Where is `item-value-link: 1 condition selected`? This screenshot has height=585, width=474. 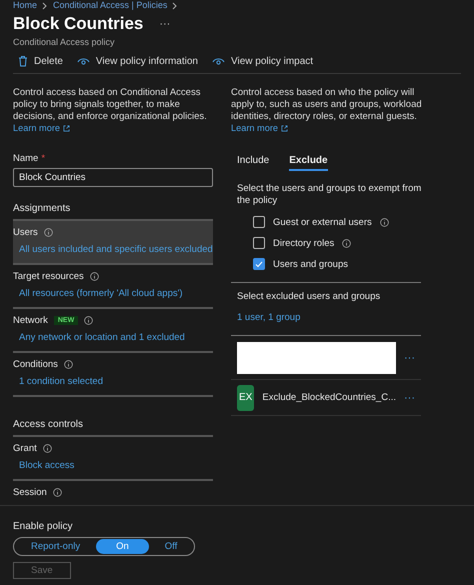
item-value-link: 1 condition selected is located at coordinates (61, 381).